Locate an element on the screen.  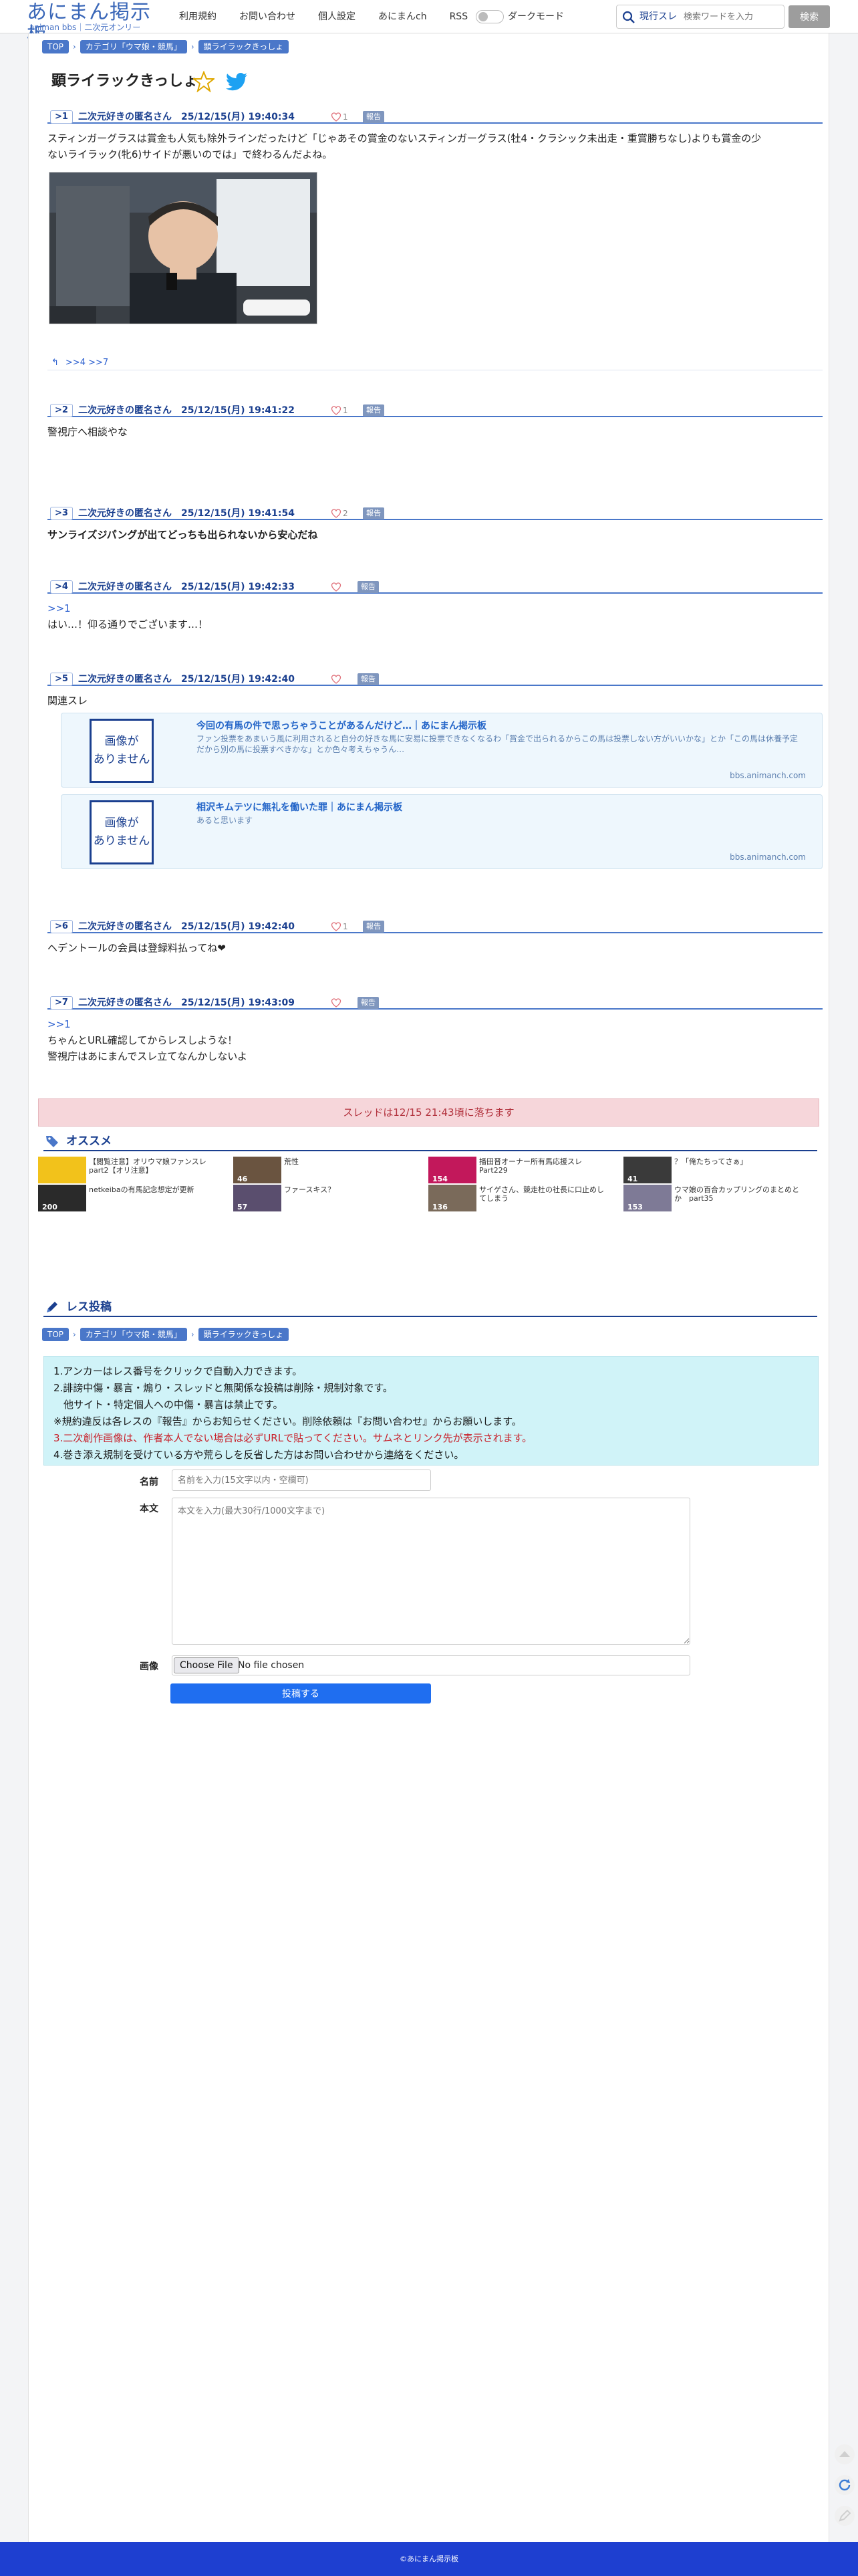
menu-terms: 利用規約 is located at coordinates (198, 16).